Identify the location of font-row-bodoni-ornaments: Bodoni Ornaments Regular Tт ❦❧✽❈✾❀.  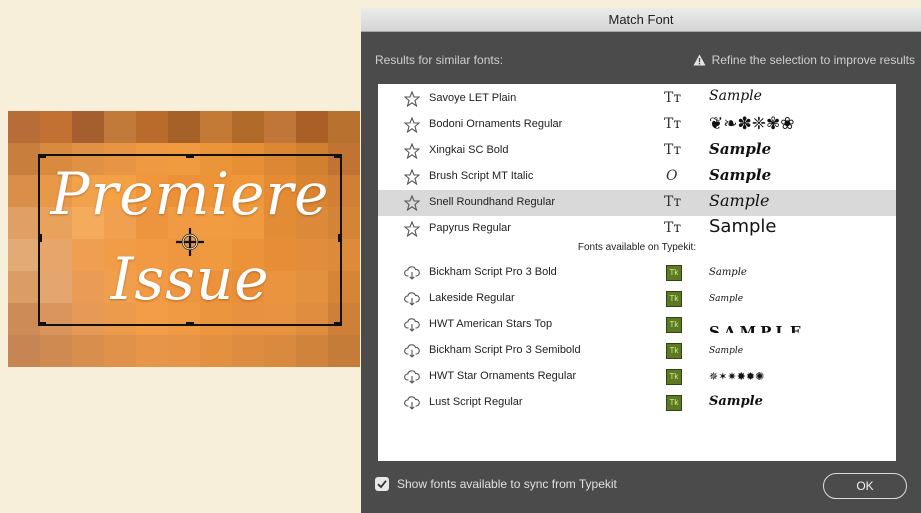
(637, 125).